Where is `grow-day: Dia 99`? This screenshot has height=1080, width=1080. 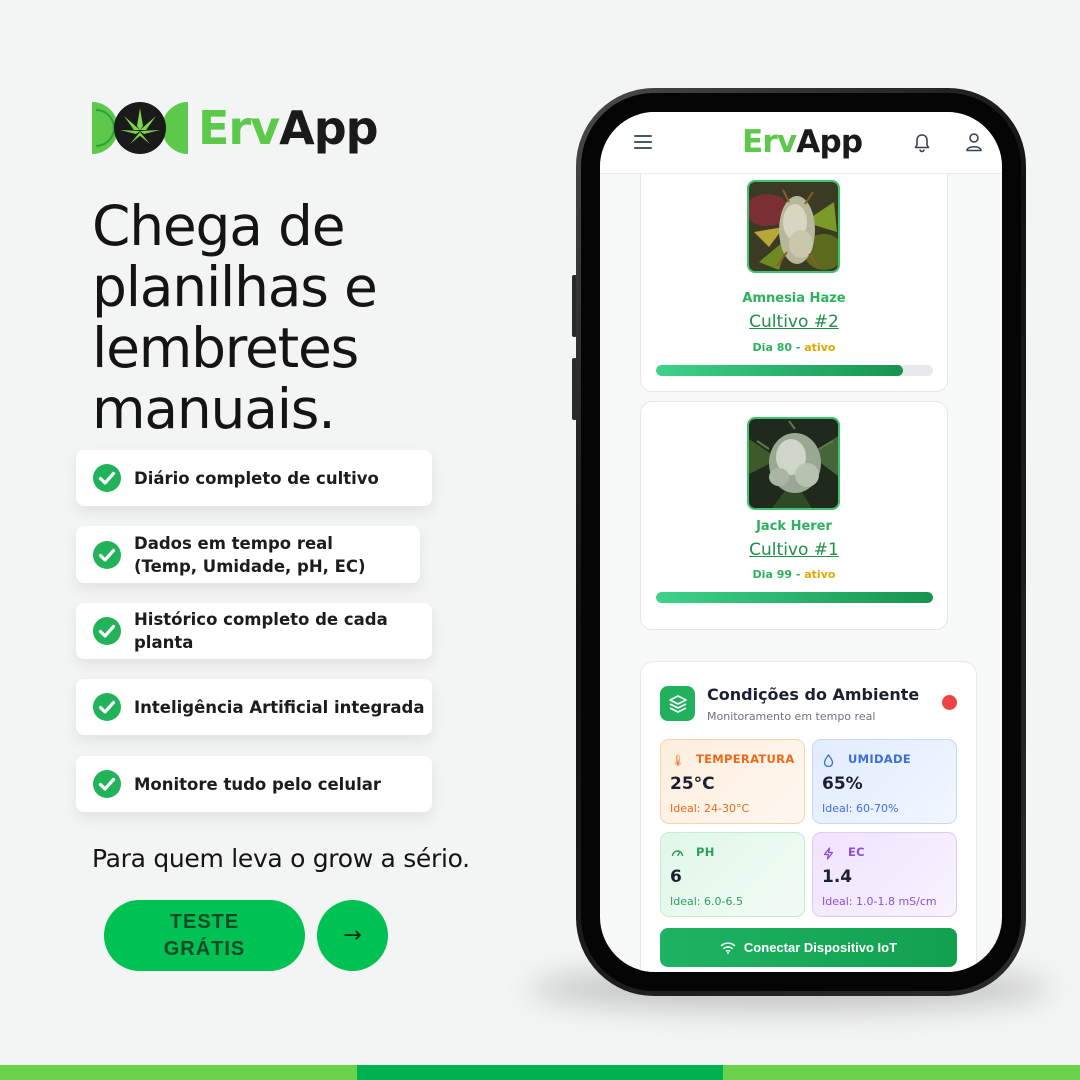
grow-day: Dia 99 is located at coordinates (772, 574).